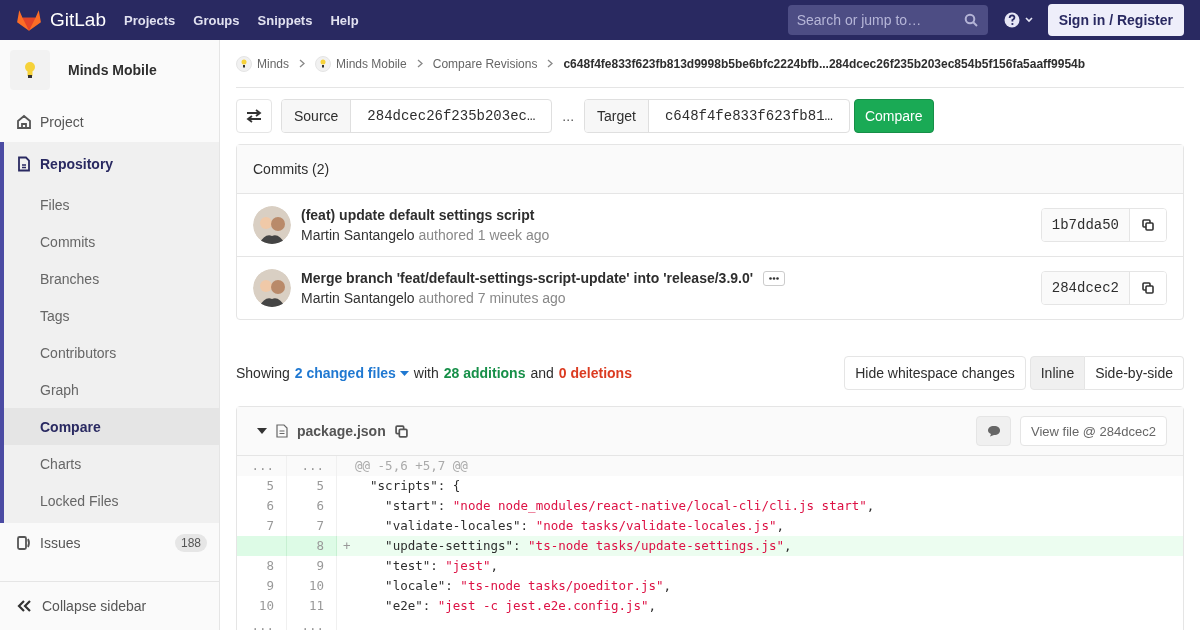 The image size is (1200, 630). What do you see at coordinates (111, 278) in the screenshot?
I see `sidebar-subitem: Branches` at bounding box center [111, 278].